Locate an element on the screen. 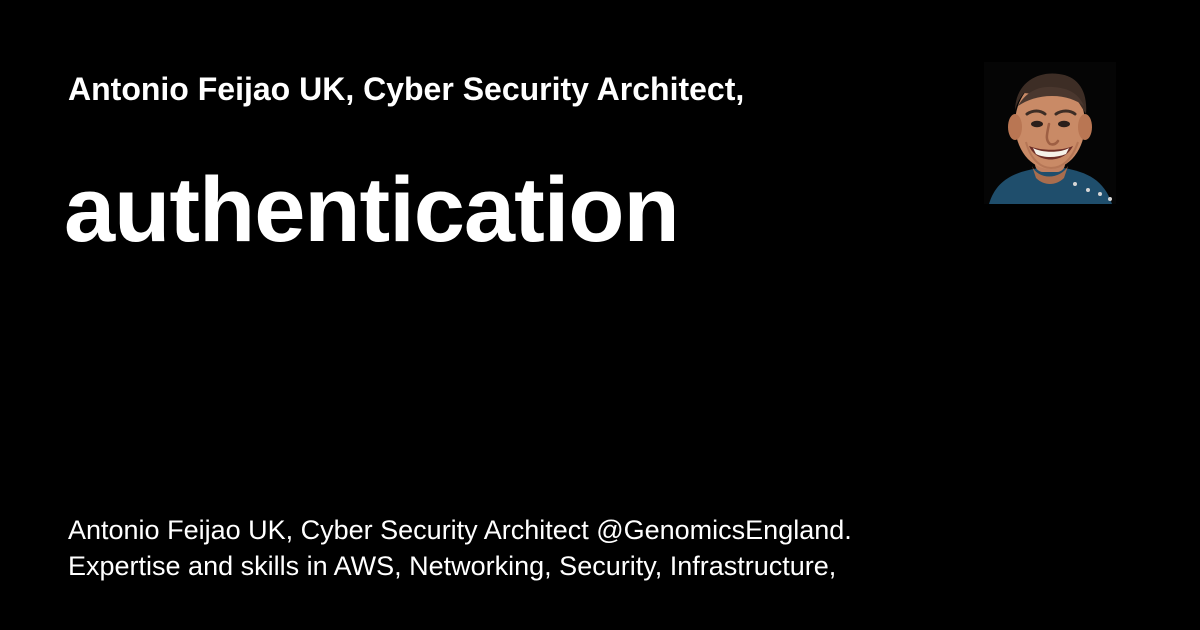 This screenshot has height=630, width=1200. author-avatar is located at coordinates (1050, 133).